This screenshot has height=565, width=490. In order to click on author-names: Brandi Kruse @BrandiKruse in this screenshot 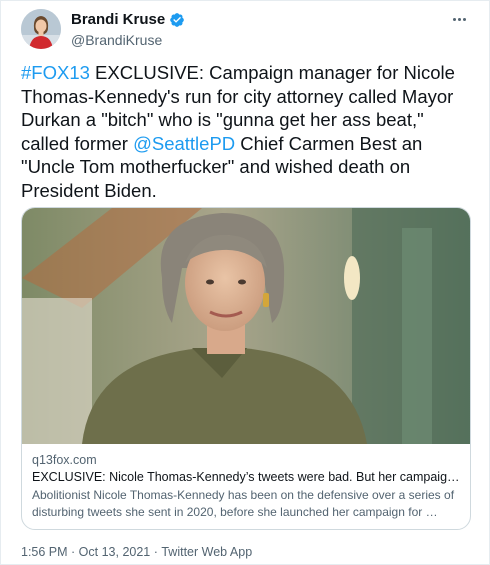, I will do `click(128, 30)`.